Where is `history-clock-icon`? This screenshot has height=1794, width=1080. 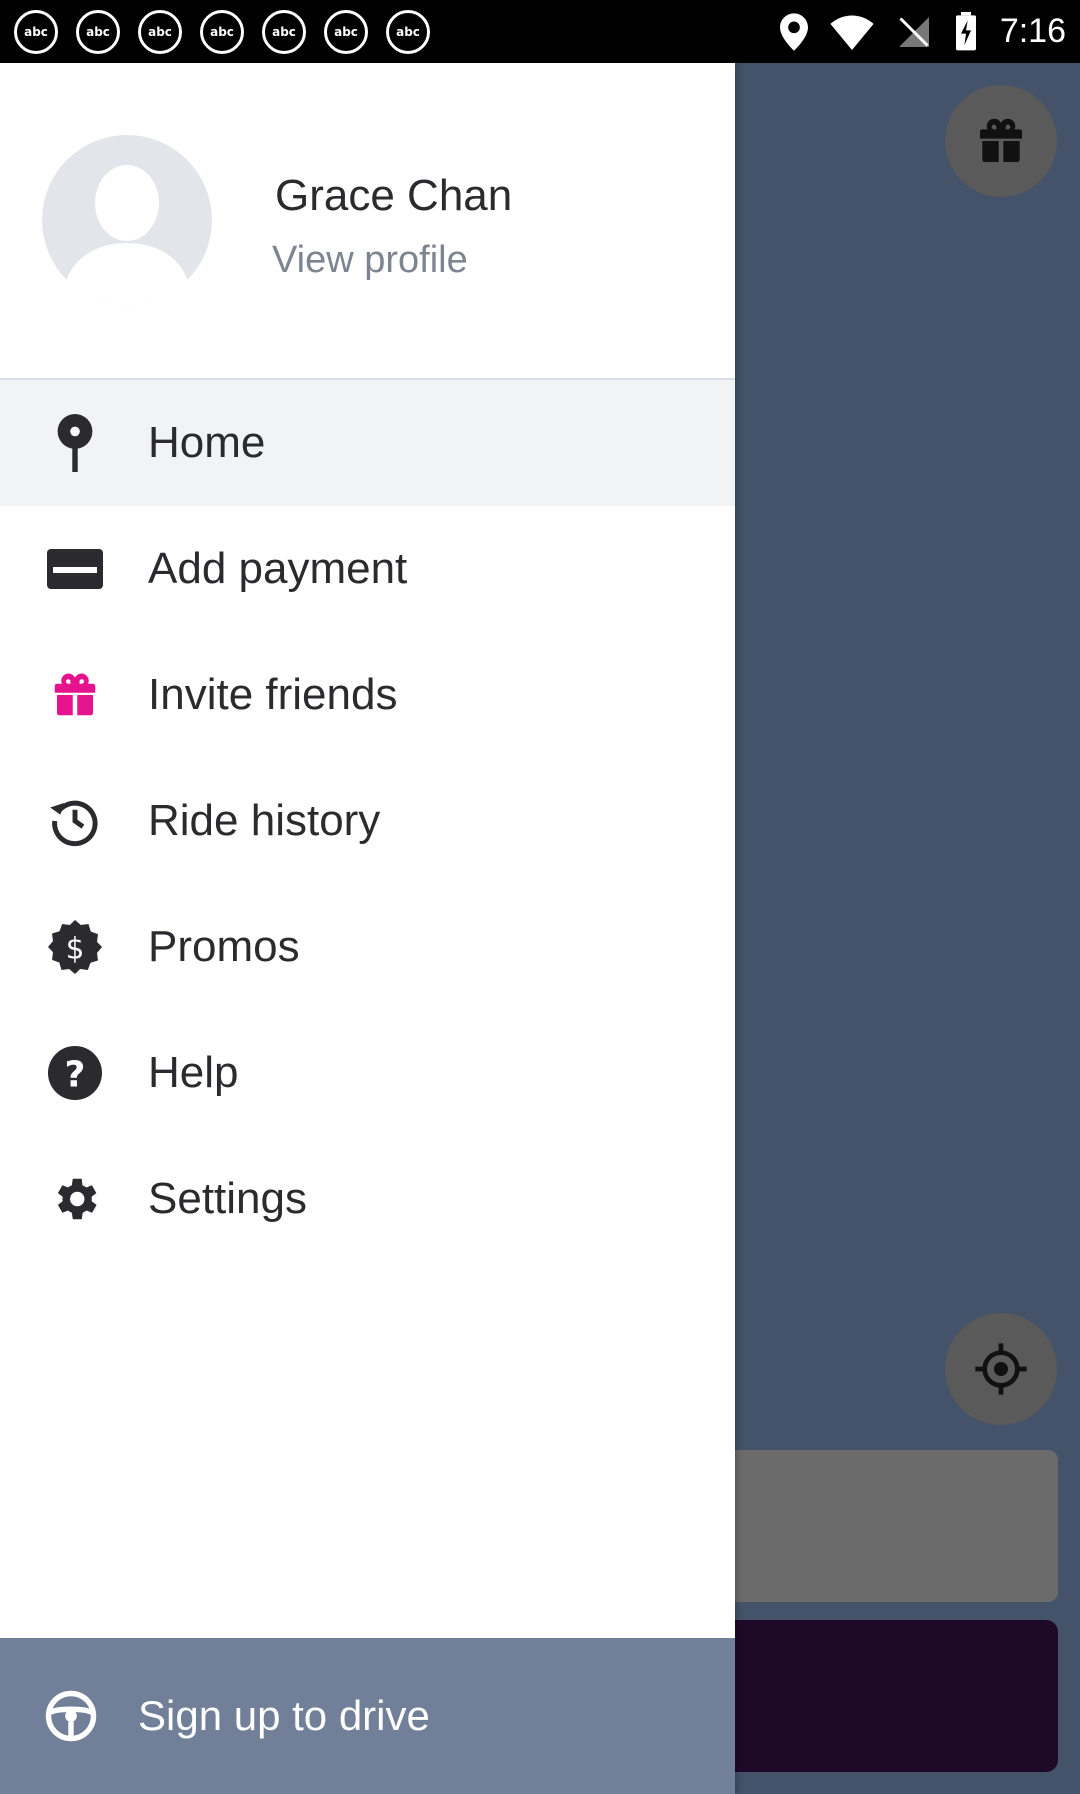
history-clock-icon is located at coordinates (75, 821).